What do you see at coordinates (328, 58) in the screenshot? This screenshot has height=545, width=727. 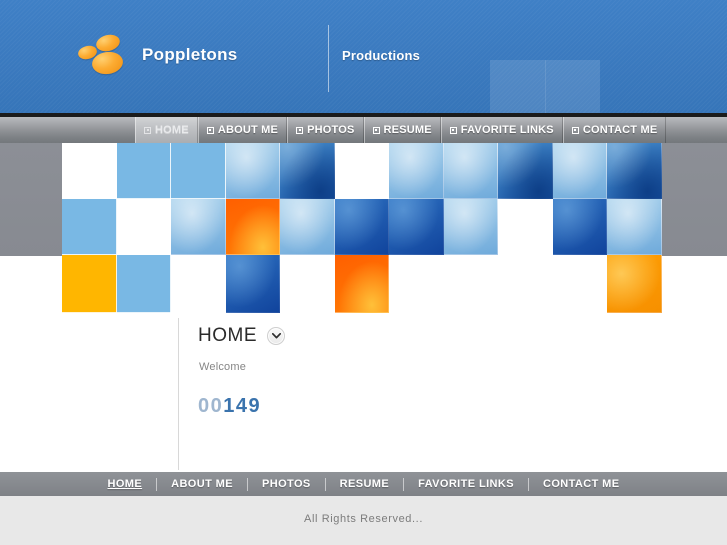 I see `brand-divider` at bounding box center [328, 58].